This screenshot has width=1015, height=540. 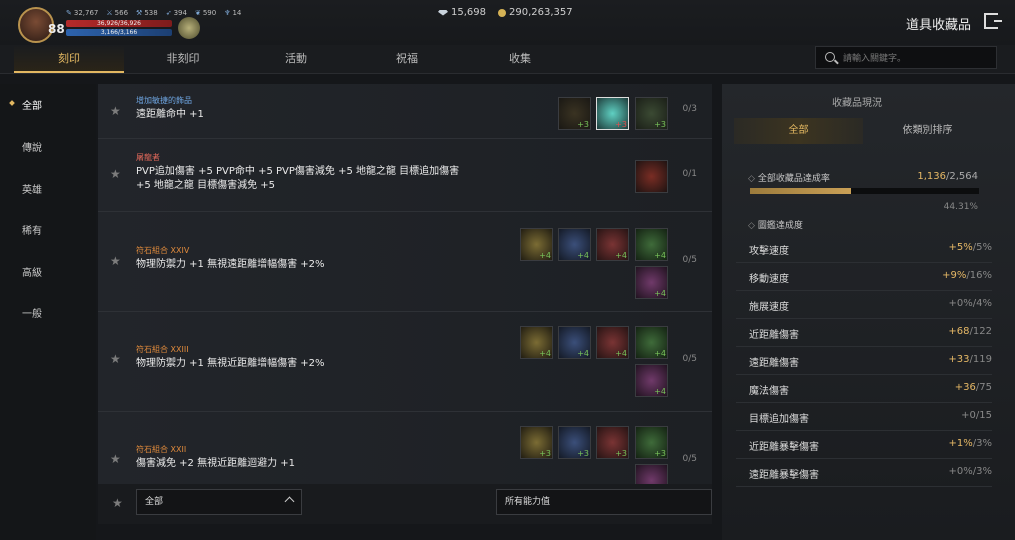 What do you see at coordinates (230, 264) in the screenshot?
I see `collection-effect: 物理防禦力 +1 無視遠距離增幅傷害 +2%` at bounding box center [230, 264].